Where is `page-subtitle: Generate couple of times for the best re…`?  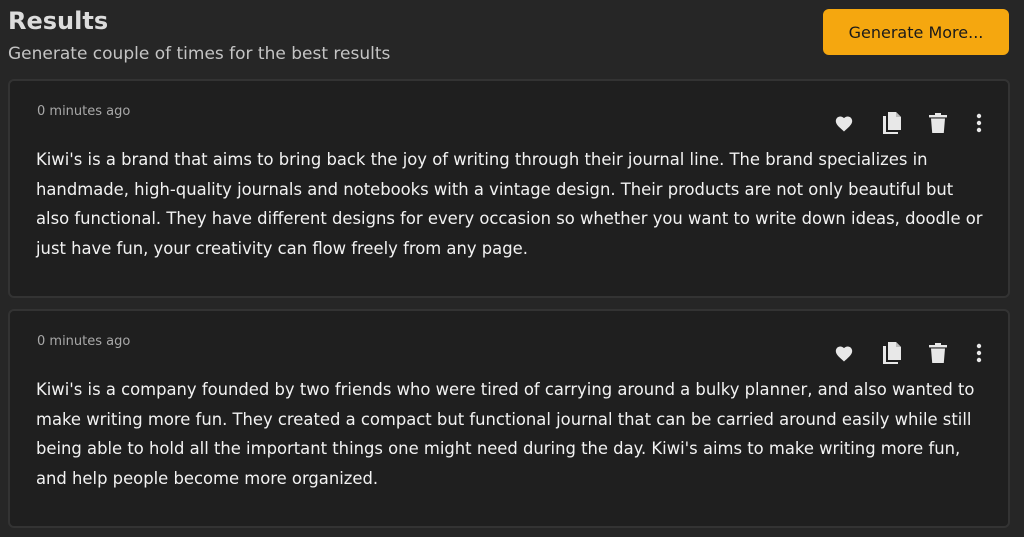
page-subtitle: Generate couple of times for the best re… is located at coordinates (199, 54).